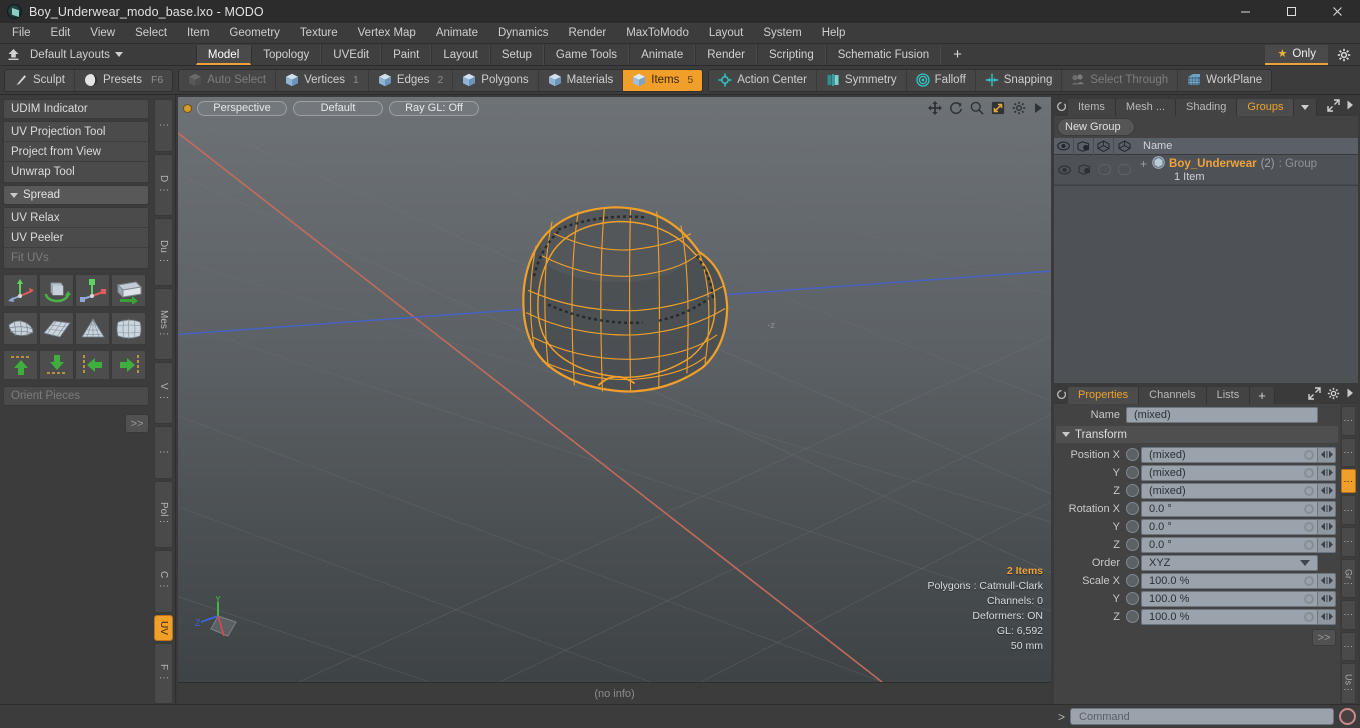  I want to click on mode-button-action-center: Action Center, so click(763, 80).